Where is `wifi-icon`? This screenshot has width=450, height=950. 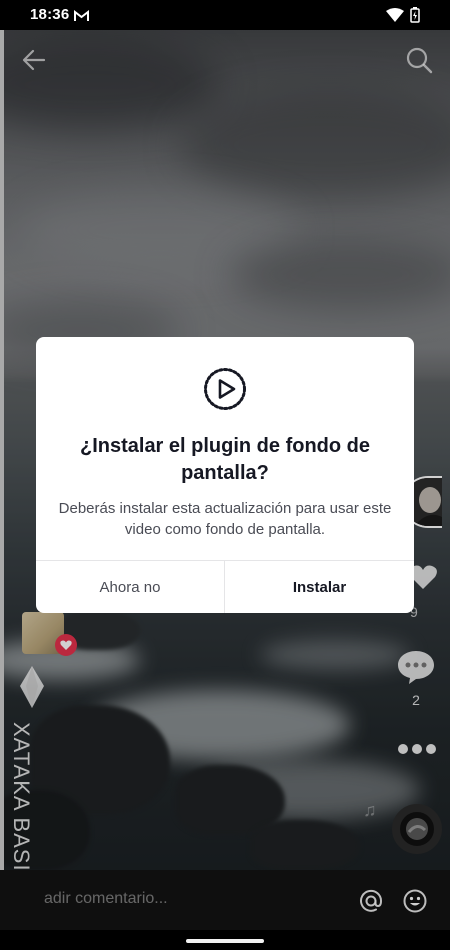
wifi-icon is located at coordinates (395, 17).